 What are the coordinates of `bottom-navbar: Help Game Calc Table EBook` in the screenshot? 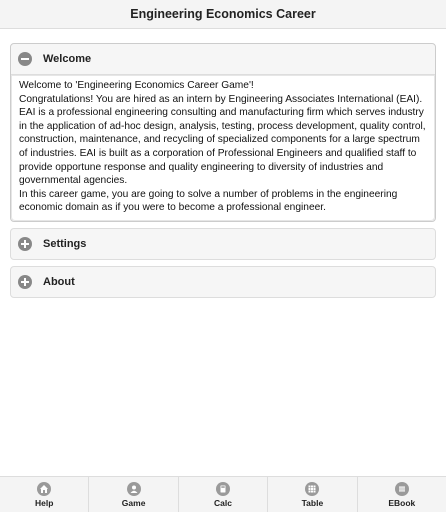 It's located at (223, 494).